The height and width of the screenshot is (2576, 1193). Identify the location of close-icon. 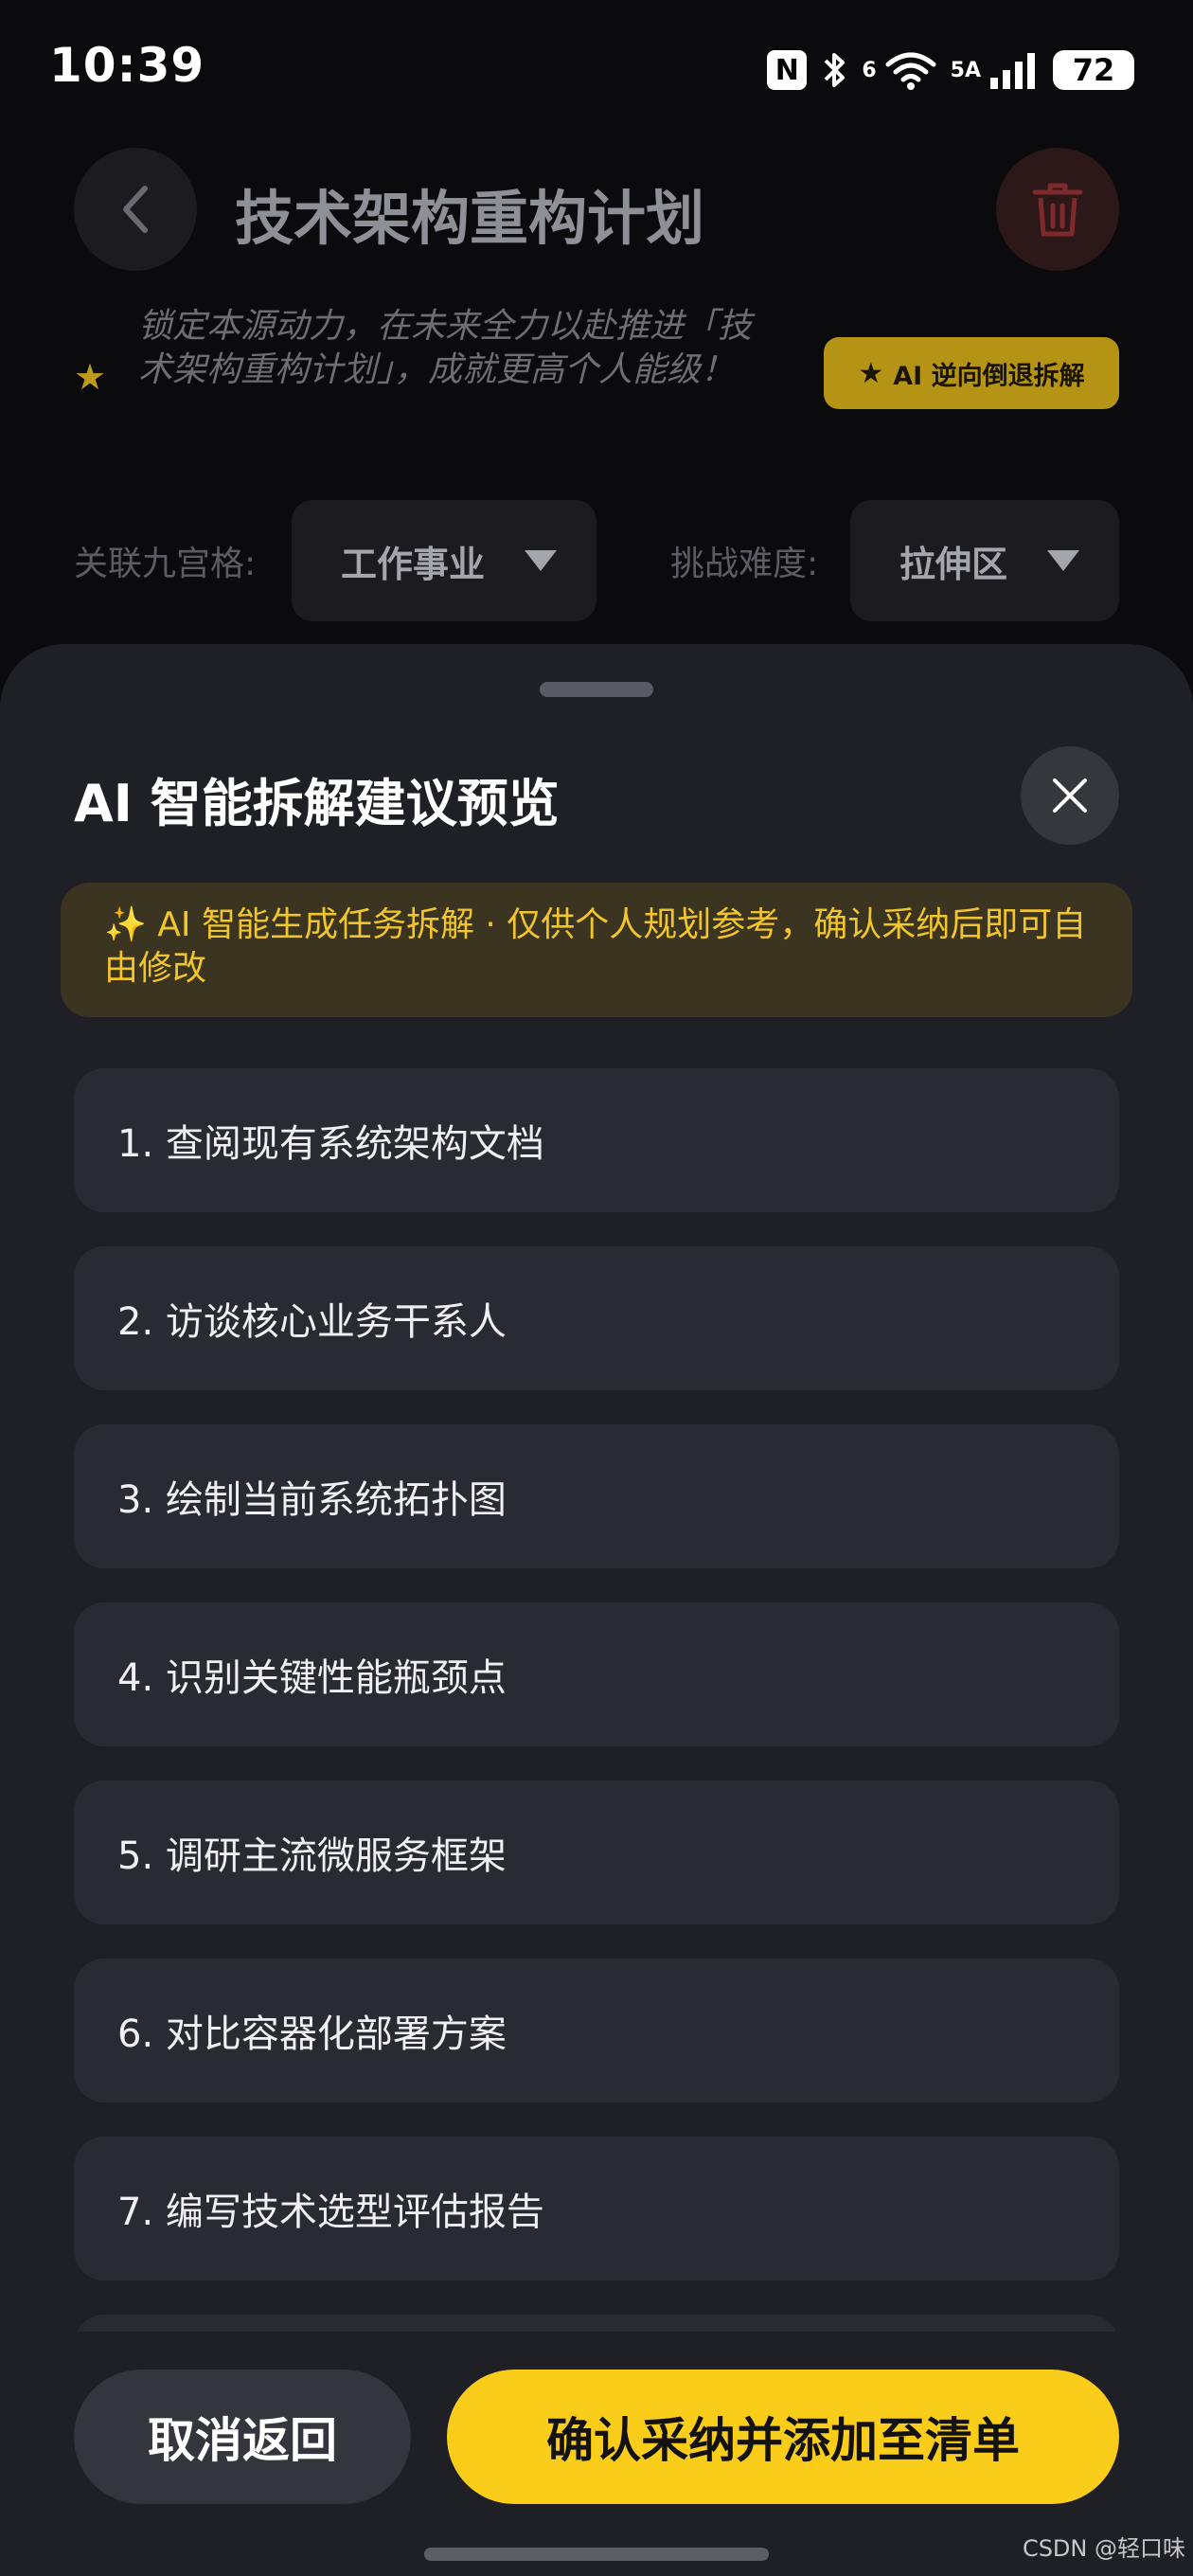
(1070, 795).